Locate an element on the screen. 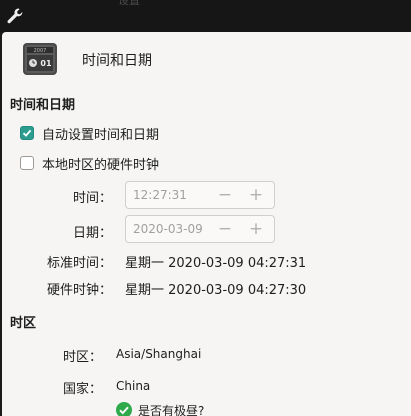  time-value: 12:27:31 is located at coordinates (160, 195).